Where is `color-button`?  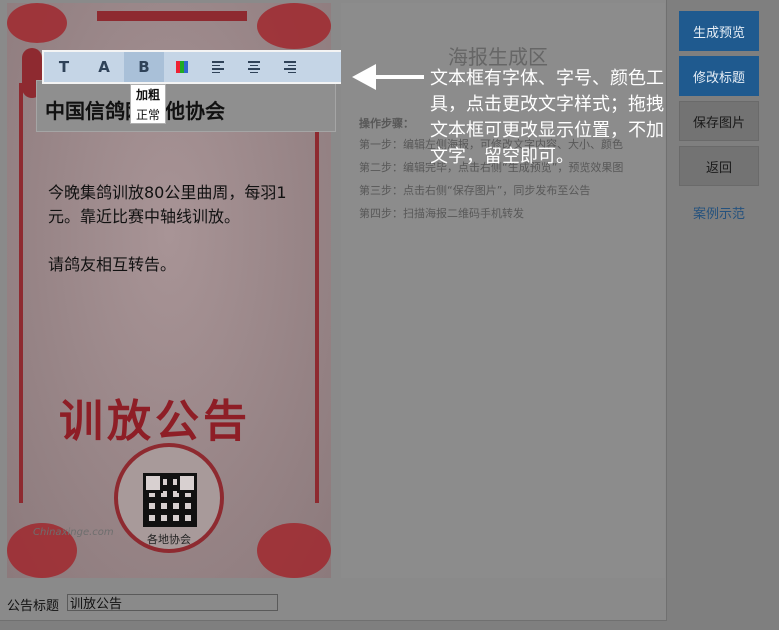 color-button is located at coordinates (182, 67).